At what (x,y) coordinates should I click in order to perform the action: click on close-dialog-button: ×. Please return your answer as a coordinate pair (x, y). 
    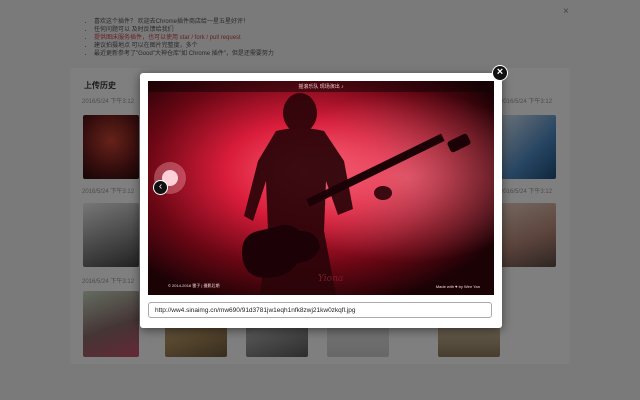
    Looking at the image, I should click on (500, 73).